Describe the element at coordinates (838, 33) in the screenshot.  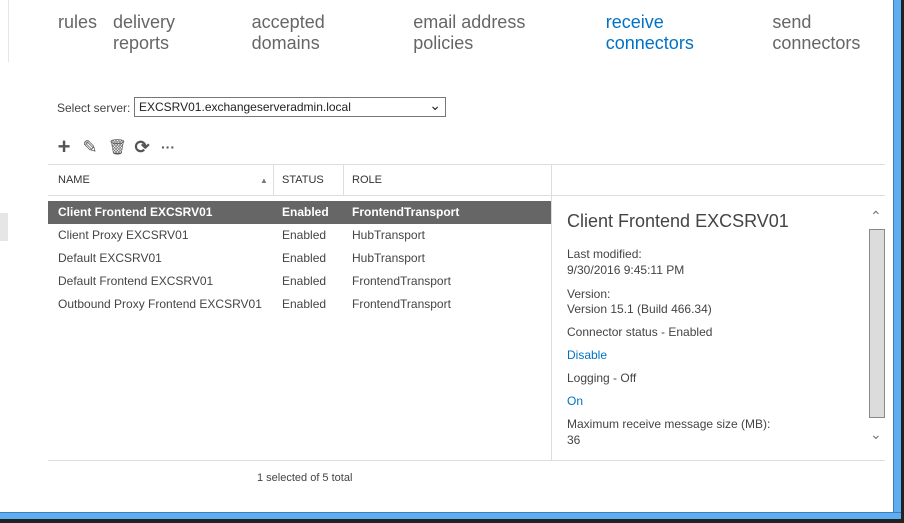
I see `tab-send-connectors: send connectors` at that location.